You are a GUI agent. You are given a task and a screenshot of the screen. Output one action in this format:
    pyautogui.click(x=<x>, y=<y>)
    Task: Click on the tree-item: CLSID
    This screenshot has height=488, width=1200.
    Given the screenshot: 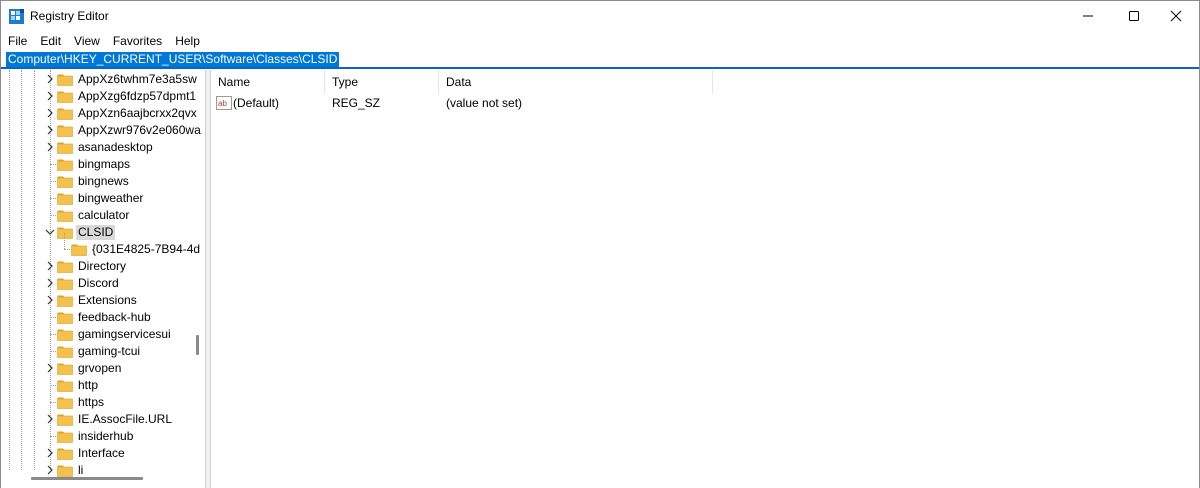 What is the action you would take?
    pyautogui.click(x=96, y=232)
    